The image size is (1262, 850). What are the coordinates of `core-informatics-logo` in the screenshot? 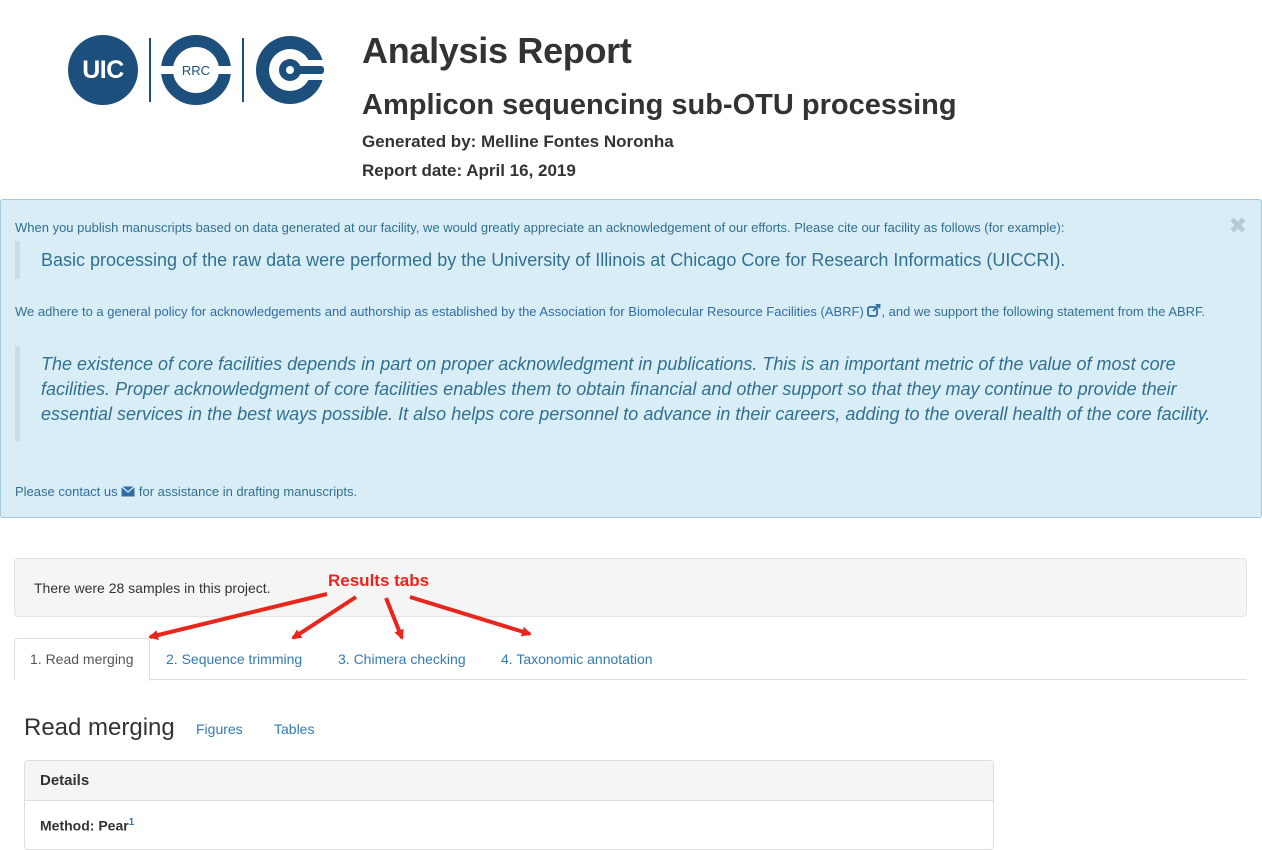 It's located at (291, 70).